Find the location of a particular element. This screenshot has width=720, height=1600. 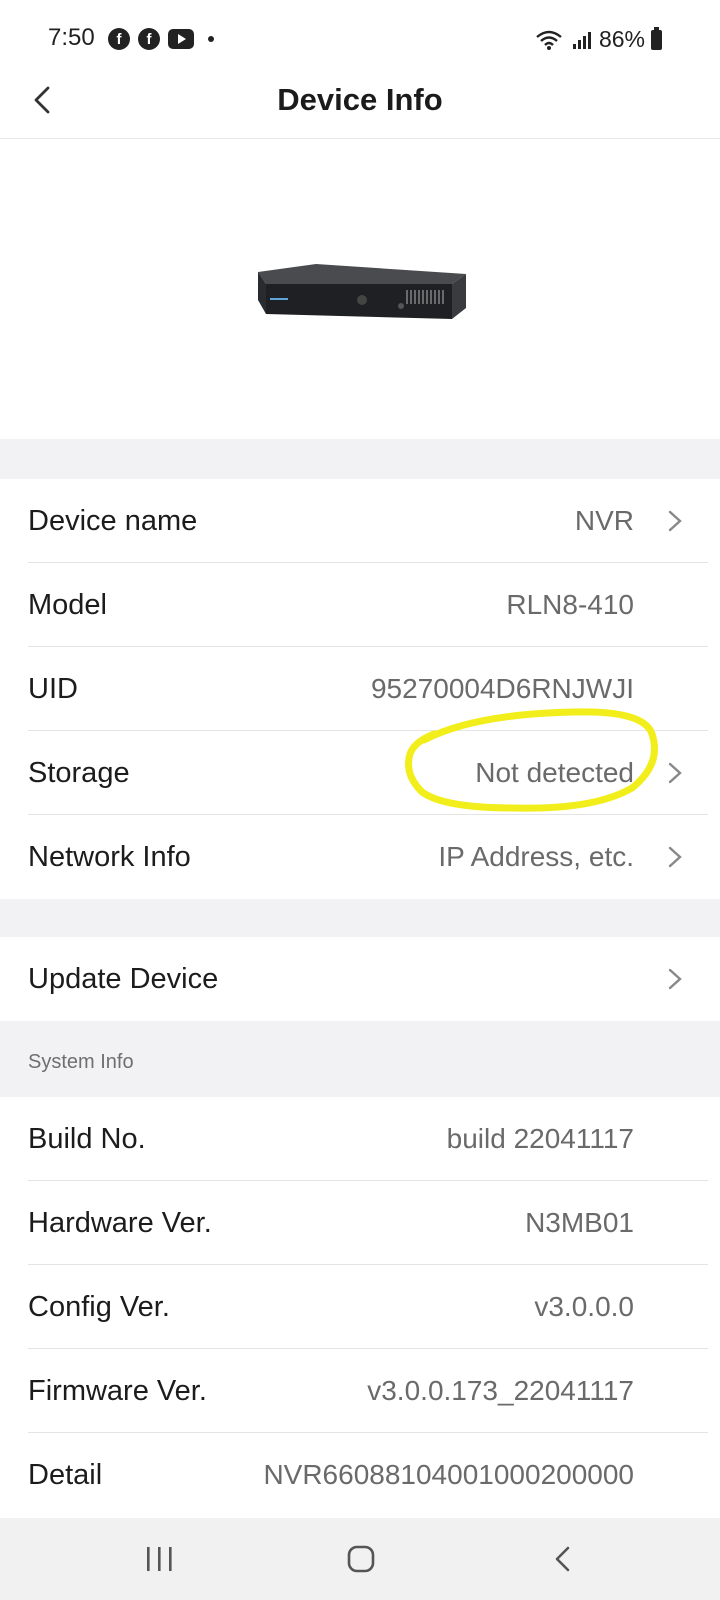

page-title: Device Info is located at coordinates (360, 99).